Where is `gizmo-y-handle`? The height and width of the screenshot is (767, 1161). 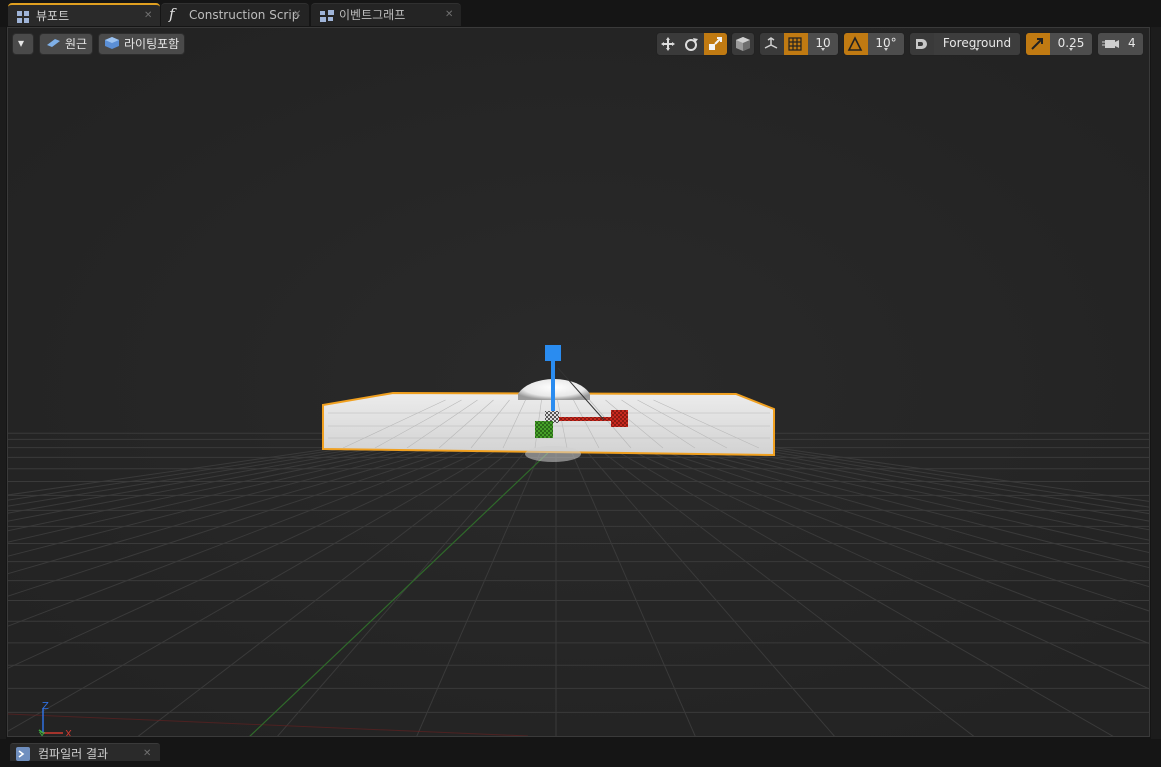 gizmo-y-handle is located at coordinates (544, 429).